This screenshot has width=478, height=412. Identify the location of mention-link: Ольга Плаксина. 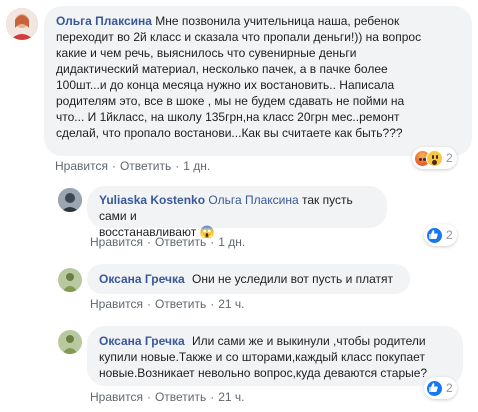
(253, 200).